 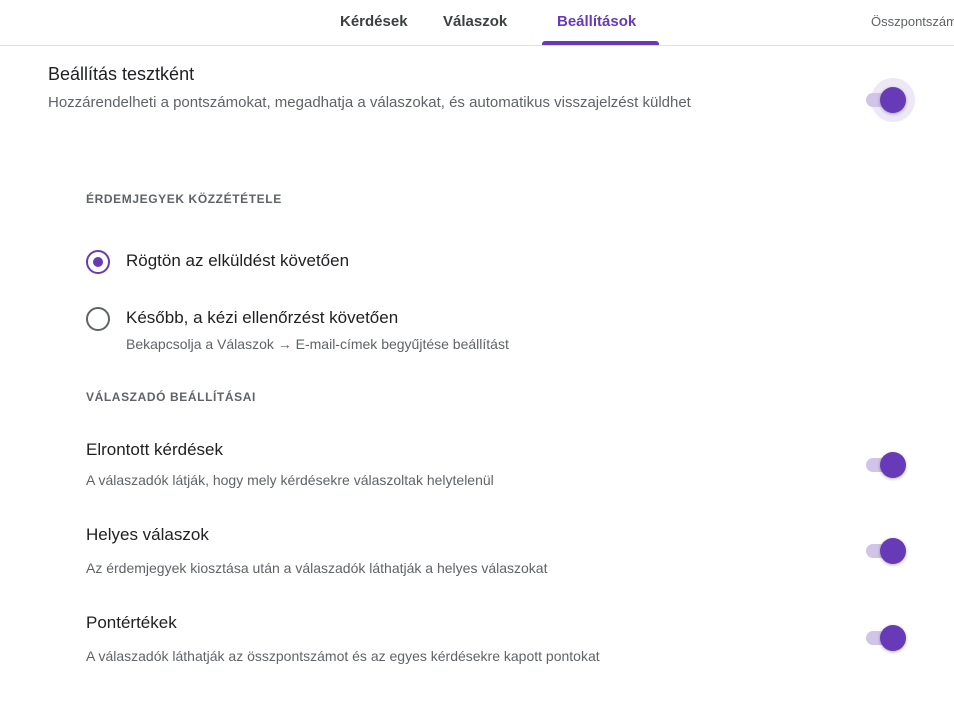 I want to click on quiz-setting-title: Beállítás tesztként, so click(x=121, y=74).